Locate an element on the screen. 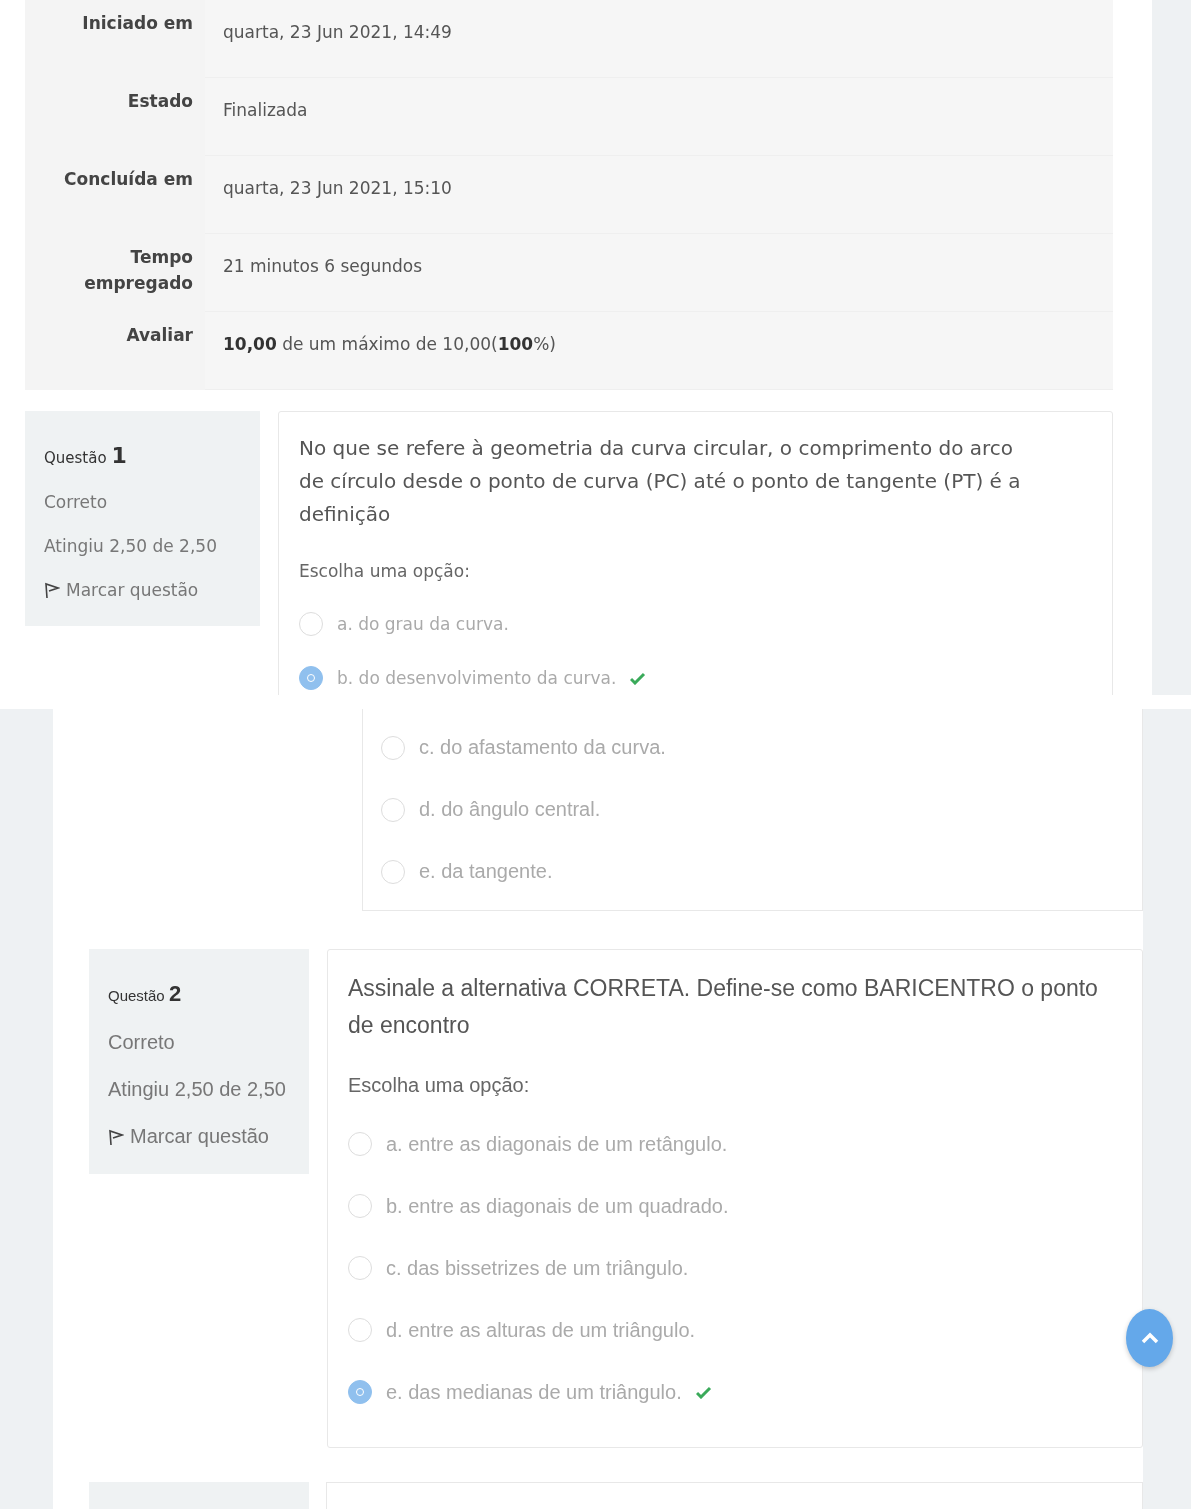 The width and height of the screenshot is (1191, 1509). summary-value: quarta, 23 Jun 2021, 15:10 is located at coordinates (659, 195).